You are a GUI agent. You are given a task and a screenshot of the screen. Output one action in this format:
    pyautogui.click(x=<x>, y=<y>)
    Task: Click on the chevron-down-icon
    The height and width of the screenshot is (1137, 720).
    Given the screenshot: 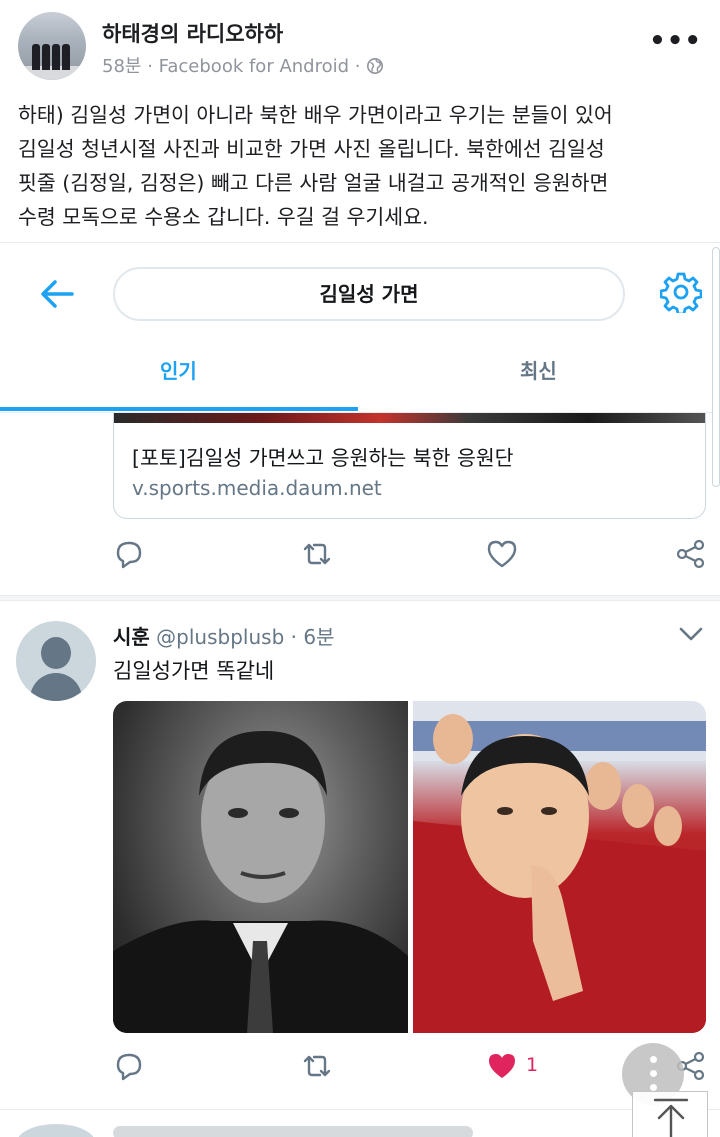 What is the action you would take?
    pyautogui.click(x=691, y=634)
    